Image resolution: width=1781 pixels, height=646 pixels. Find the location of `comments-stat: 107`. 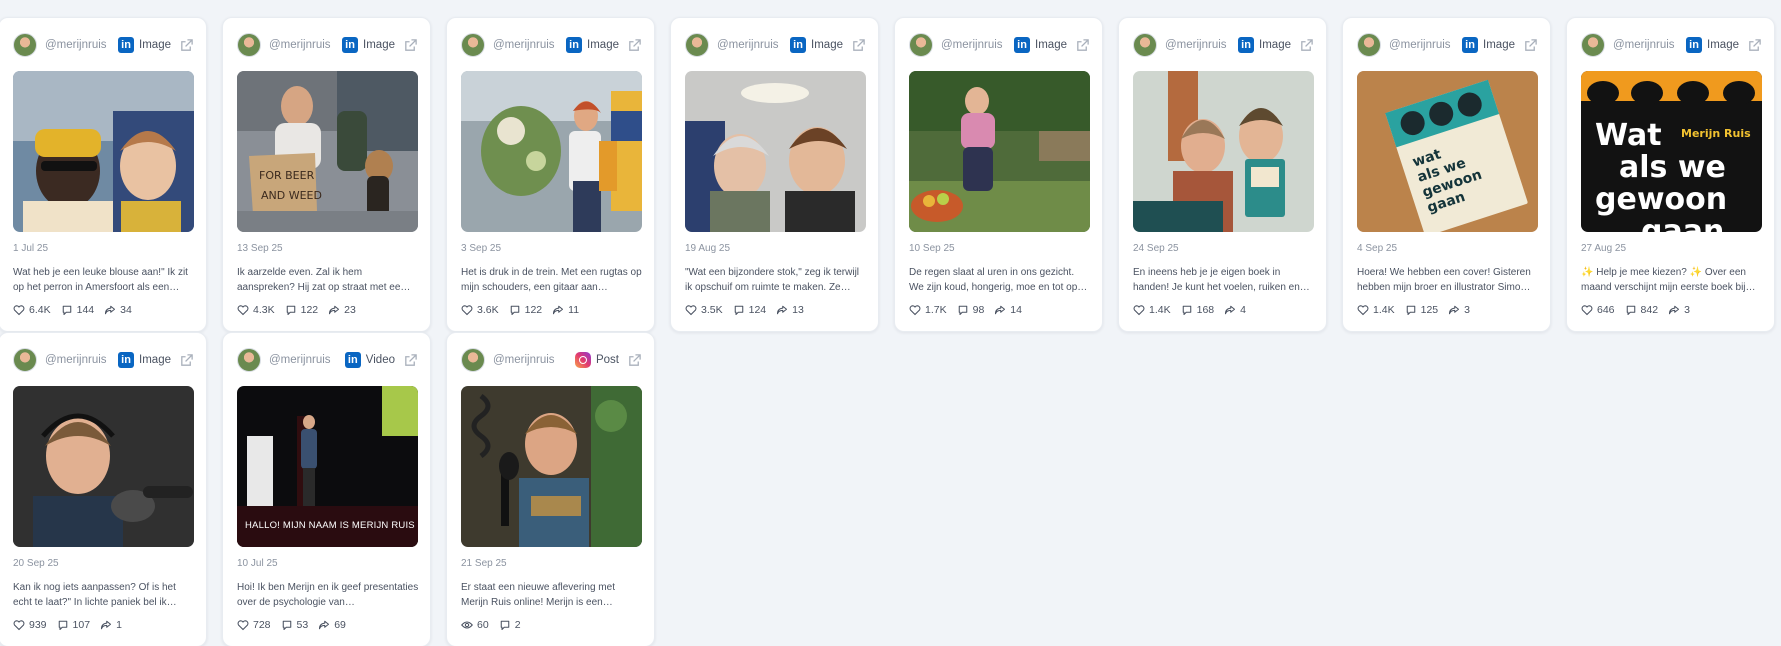

comments-stat: 107 is located at coordinates (73, 625).